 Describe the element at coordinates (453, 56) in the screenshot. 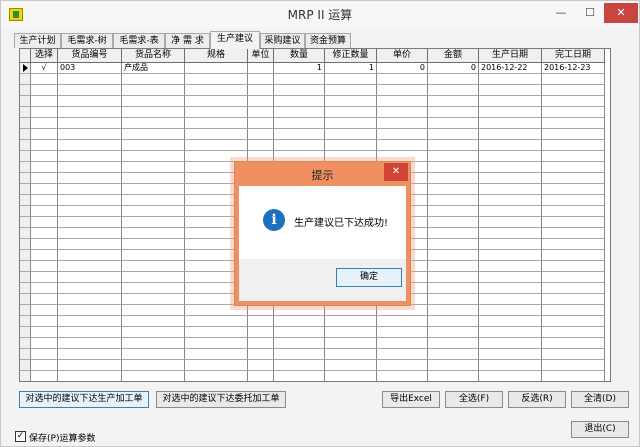

I see `col-header-amount: 金额` at that location.